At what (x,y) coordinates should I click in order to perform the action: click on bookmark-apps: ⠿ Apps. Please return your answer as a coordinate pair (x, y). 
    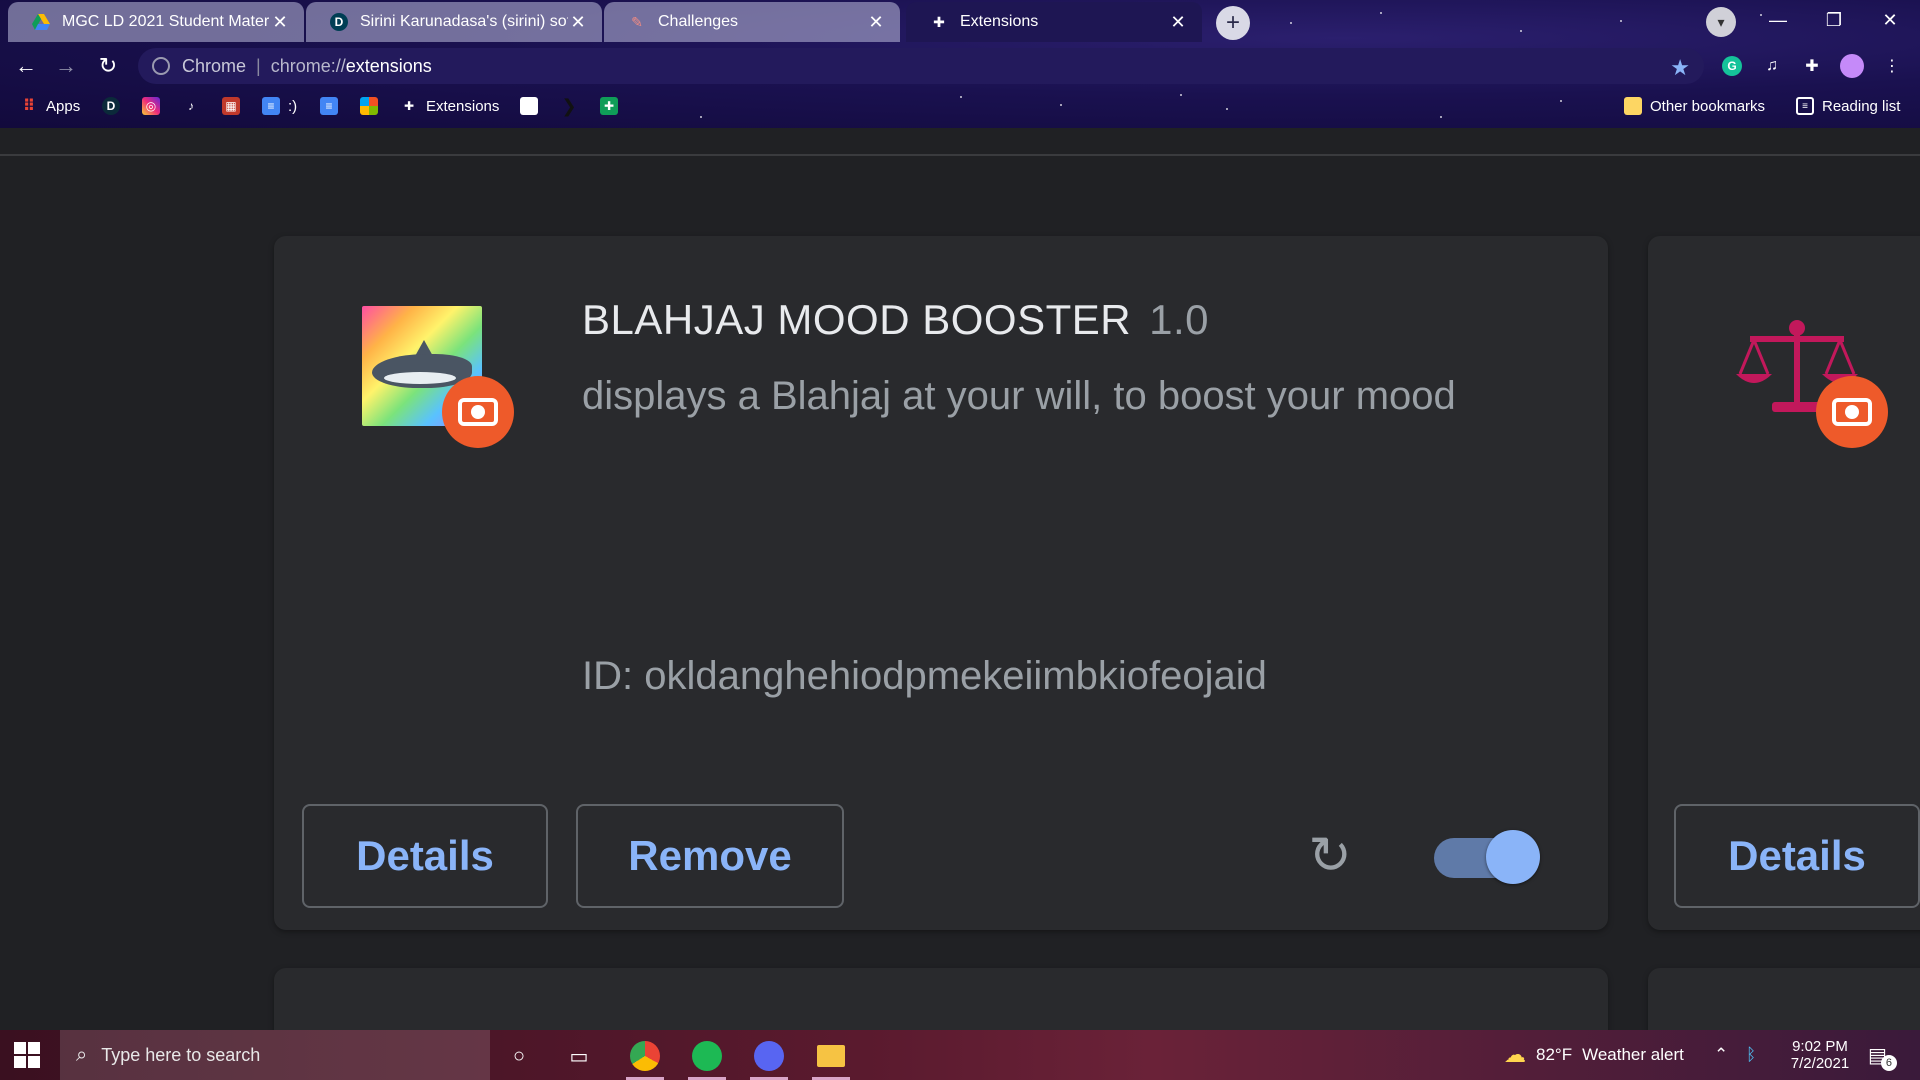
    Looking at the image, I should click on (50, 106).